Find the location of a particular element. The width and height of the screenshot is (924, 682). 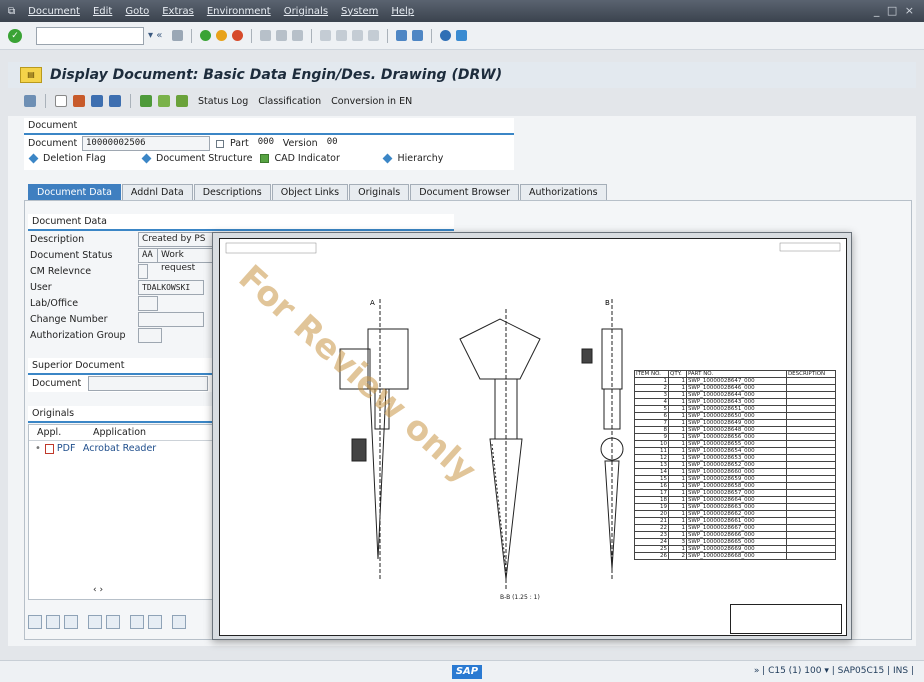

status-code-field: AA is located at coordinates (148, 255).